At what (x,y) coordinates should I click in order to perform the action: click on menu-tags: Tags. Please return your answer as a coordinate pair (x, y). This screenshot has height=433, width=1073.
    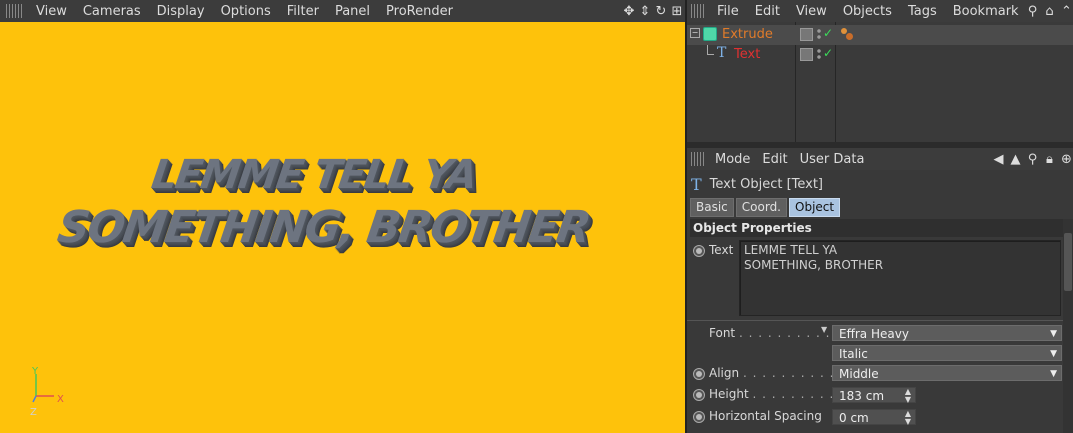
    Looking at the image, I should click on (922, 11).